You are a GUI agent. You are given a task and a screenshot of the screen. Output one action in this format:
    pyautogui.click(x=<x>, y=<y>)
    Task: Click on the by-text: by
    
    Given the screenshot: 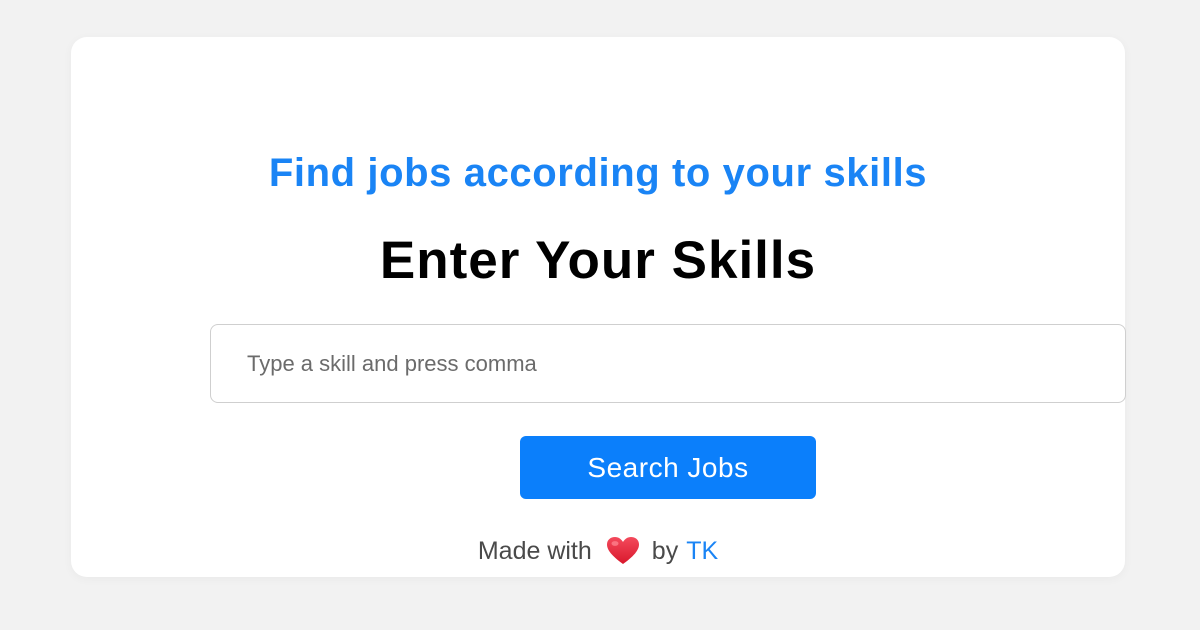 What is the action you would take?
    pyautogui.click(x=665, y=550)
    